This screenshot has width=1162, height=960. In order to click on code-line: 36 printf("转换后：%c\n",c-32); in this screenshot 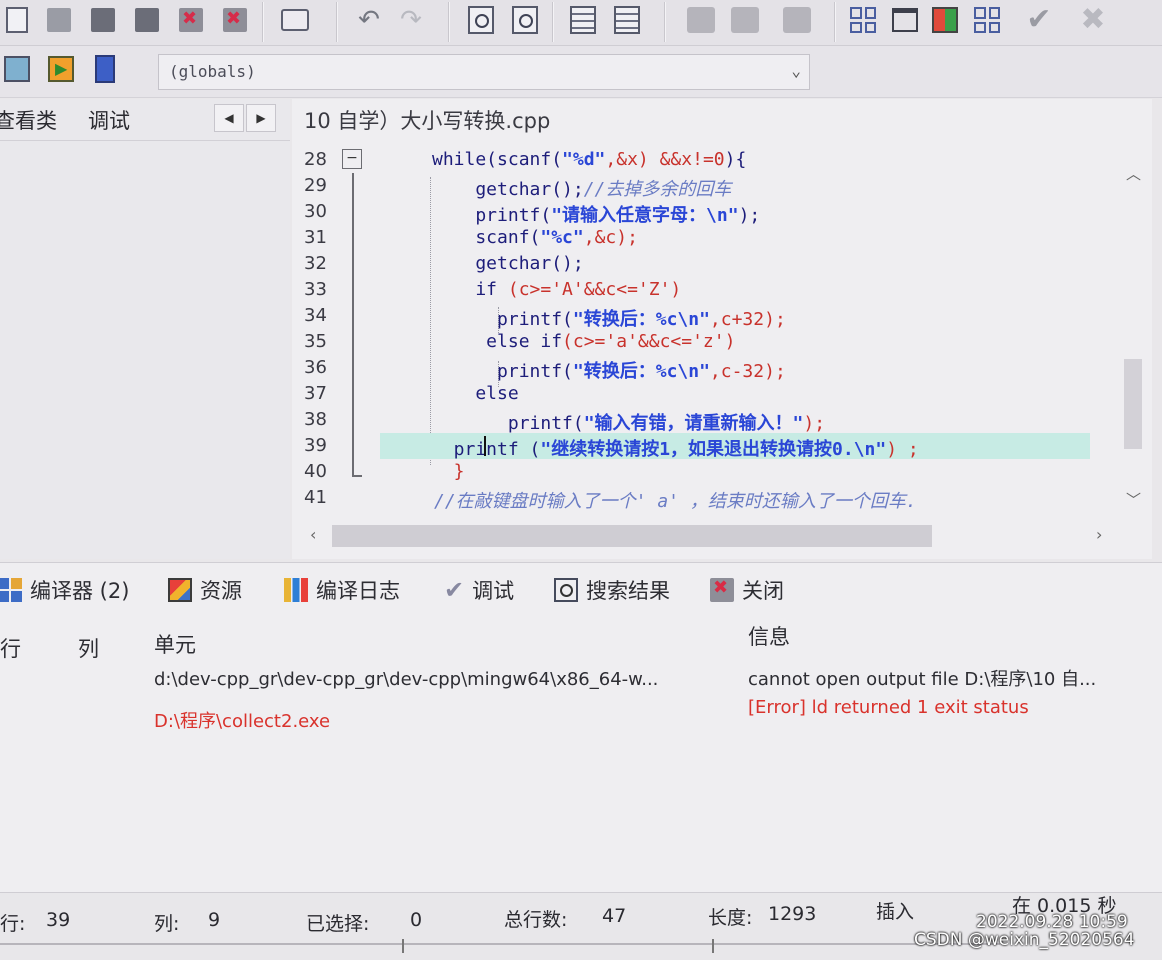, I will do `click(707, 368)`.